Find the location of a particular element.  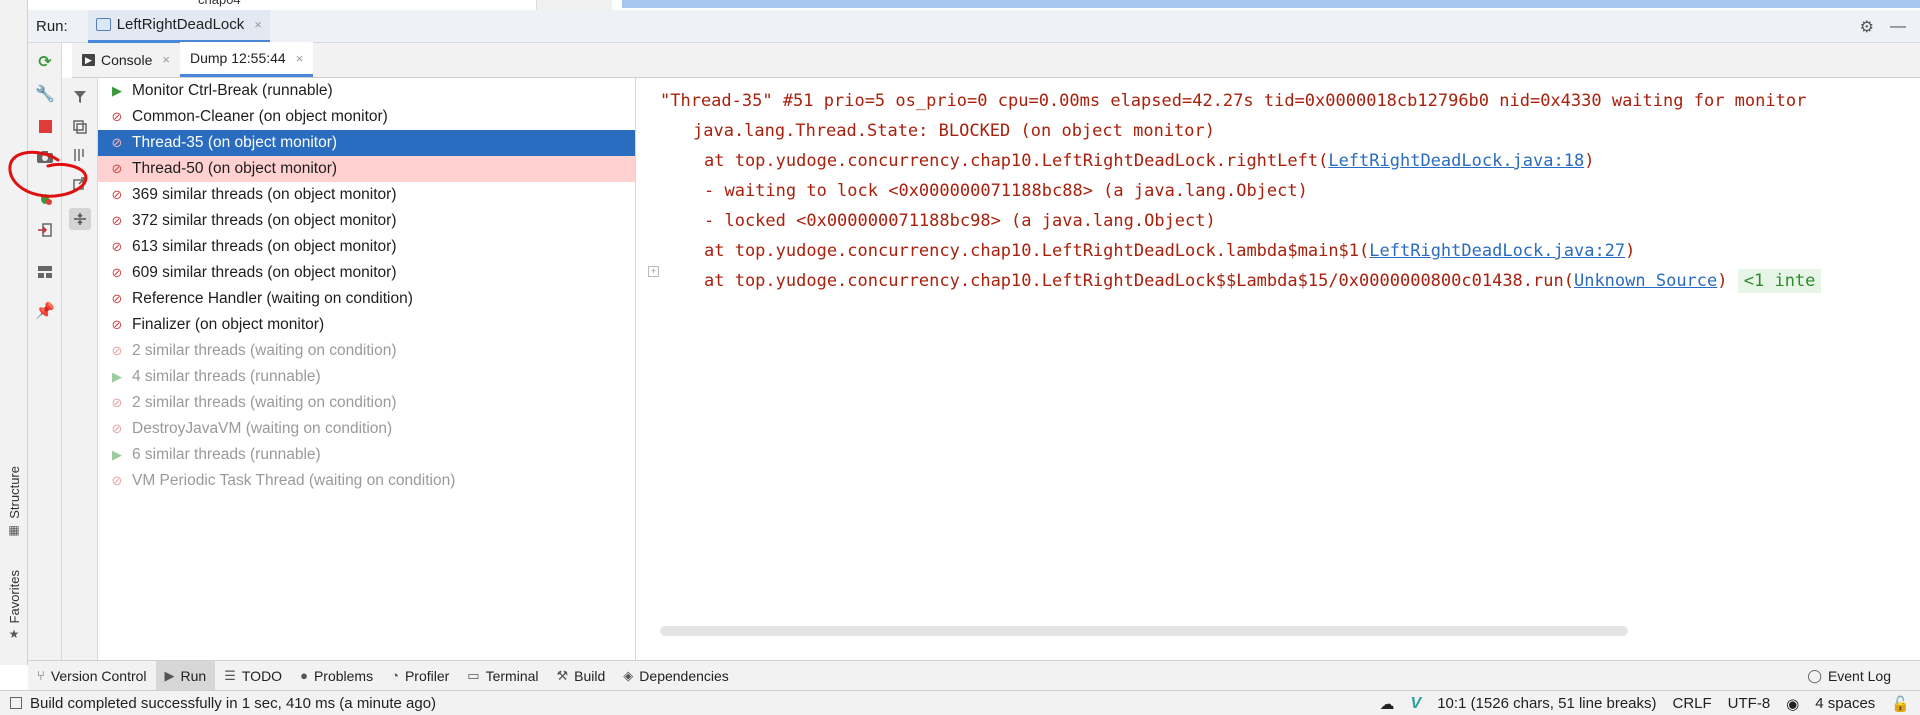

tool-label: Terminal is located at coordinates (512, 675).